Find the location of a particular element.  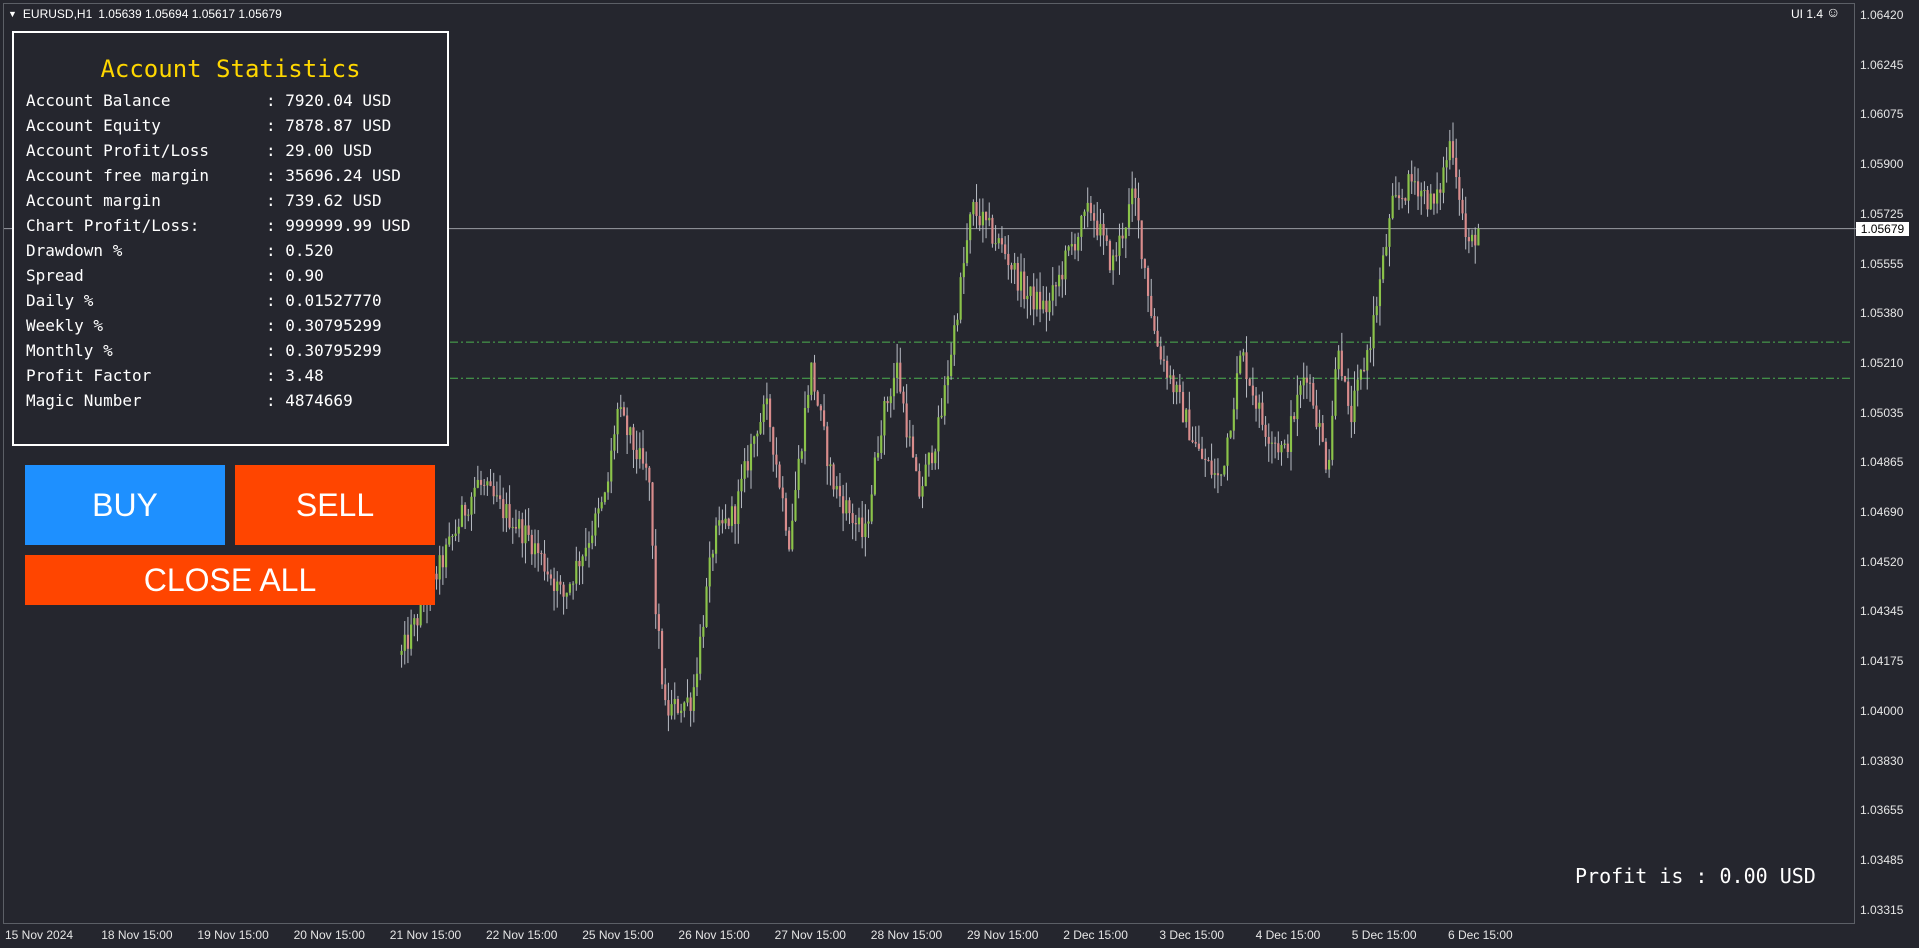

sell-button: SELL is located at coordinates (335, 505).